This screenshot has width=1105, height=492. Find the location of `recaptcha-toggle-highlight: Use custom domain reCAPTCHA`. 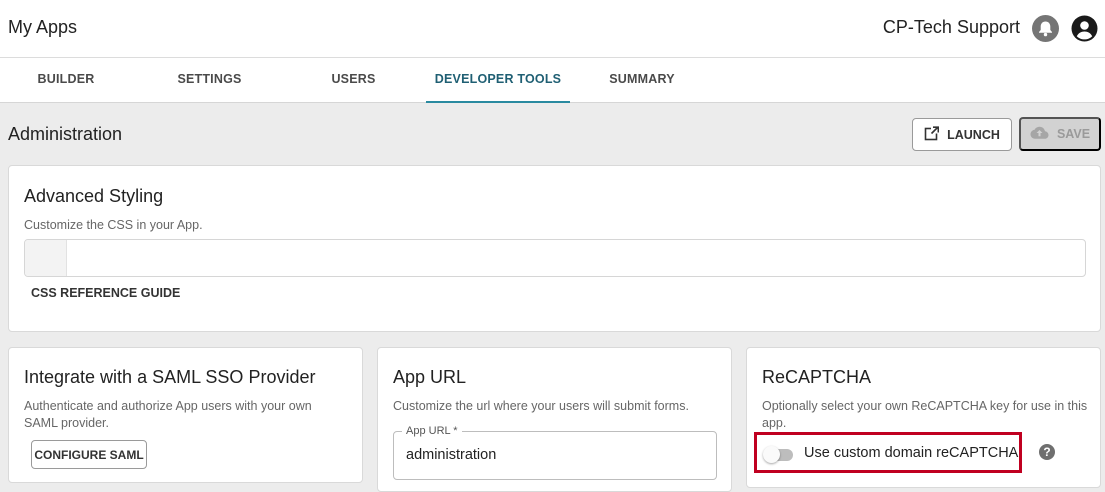

recaptcha-toggle-highlight: Use custom domain reCAPTCHA is located at coordinates (888, 452).